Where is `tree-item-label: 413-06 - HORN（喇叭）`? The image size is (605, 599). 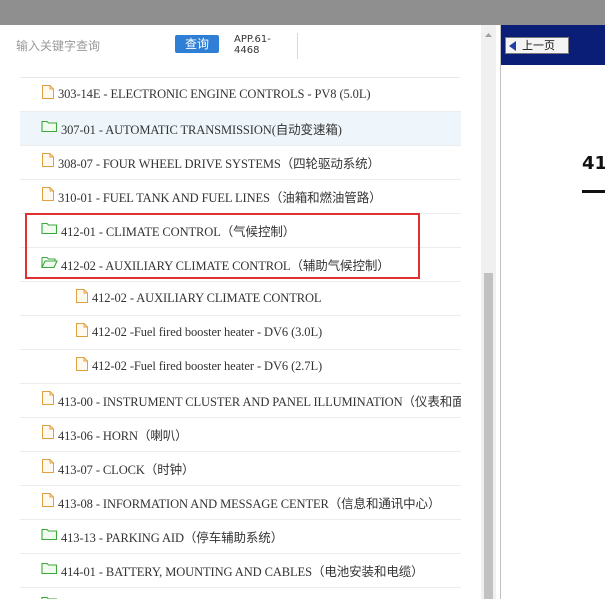 tree-item-label: 413-06 - HORN（喇叭） is located at coordinates (123, 436).